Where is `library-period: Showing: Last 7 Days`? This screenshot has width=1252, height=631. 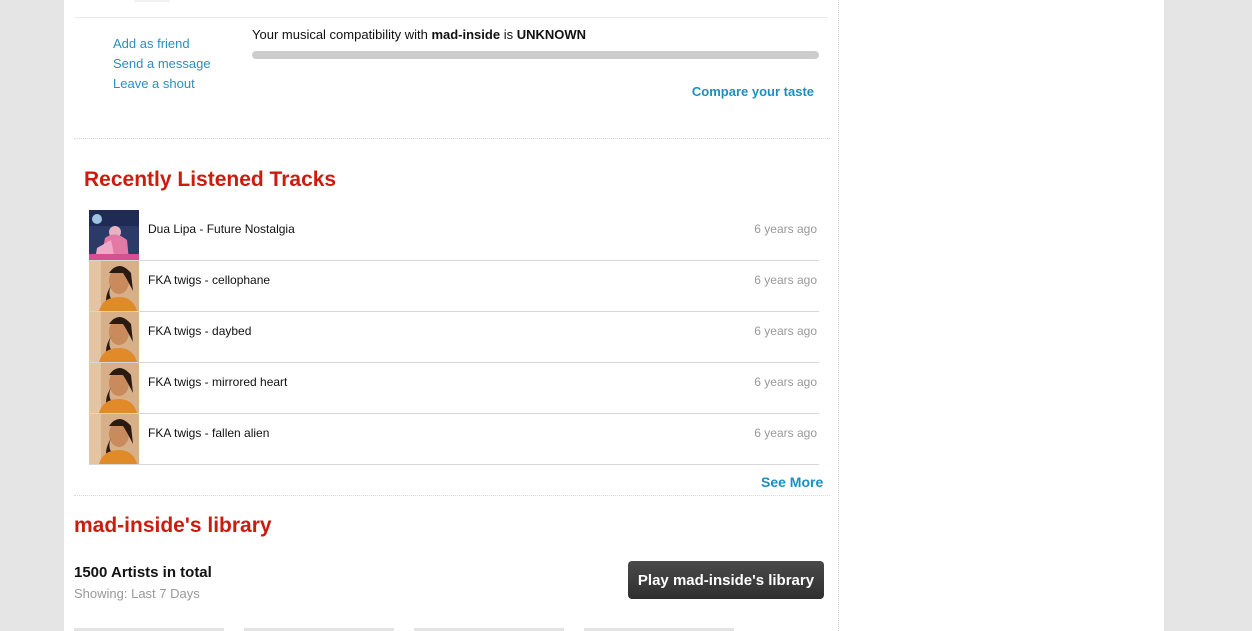 library-period: Showing: Last 7 Days is located at coordinates (137, 593).